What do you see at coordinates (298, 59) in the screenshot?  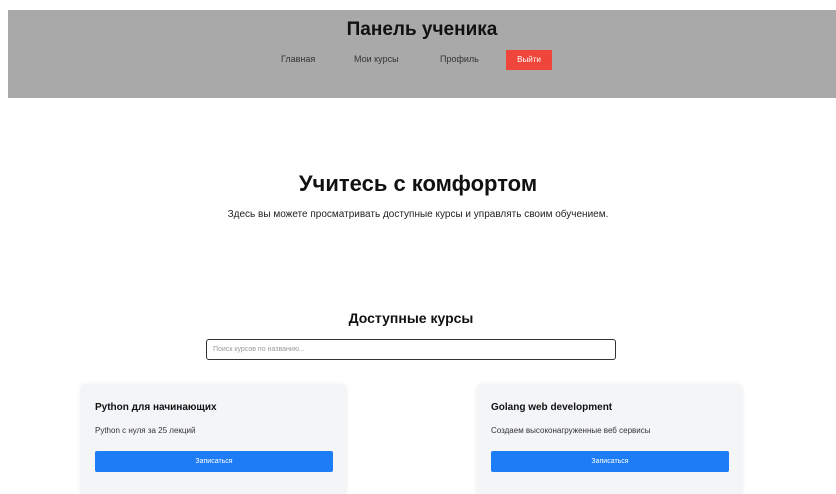 I see `nav-link-home: Главная` at bounding box center [298, 59].